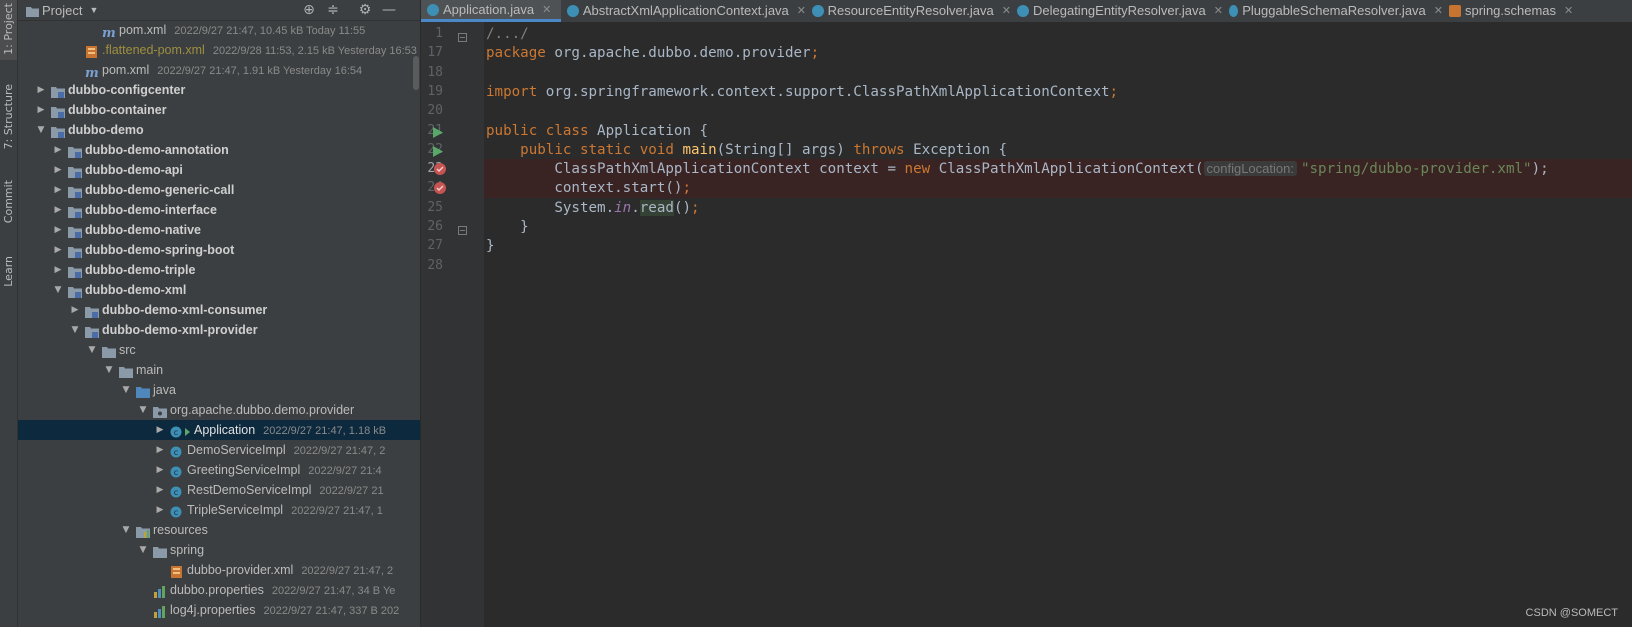 The height and width of the screenshot is (627, 1632). What do you see at coordinates (683, 11) in the screenshot?
I see `editor-tab: AbstractXmlApplicationContext.java ✕` at bounding box center [683, 11].